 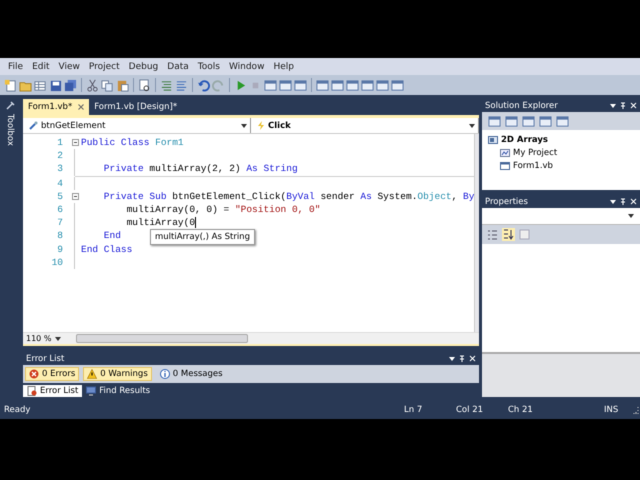 What do you see at coordinates (162, 338) in the screenshot?
I see `scrollbar-thumb` at bounding box center [162, 338].